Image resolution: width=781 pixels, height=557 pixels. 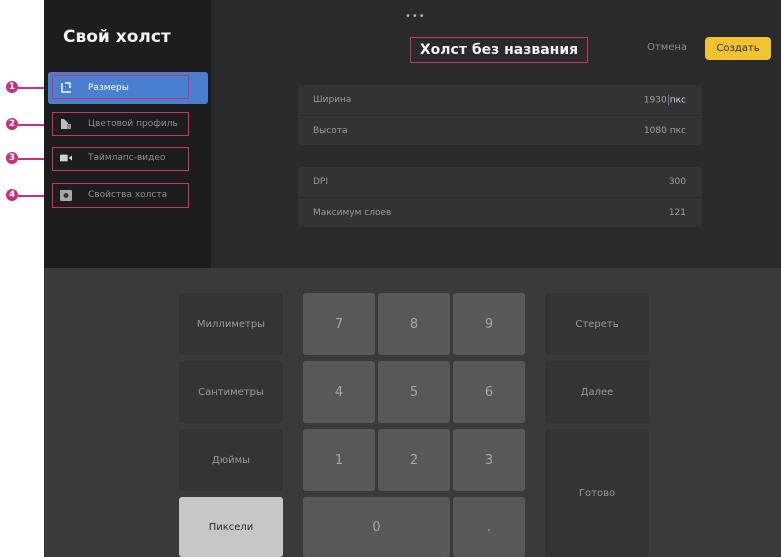 I want to click on height-row: Высота 1080 пкс, so click(x=500, y=130).